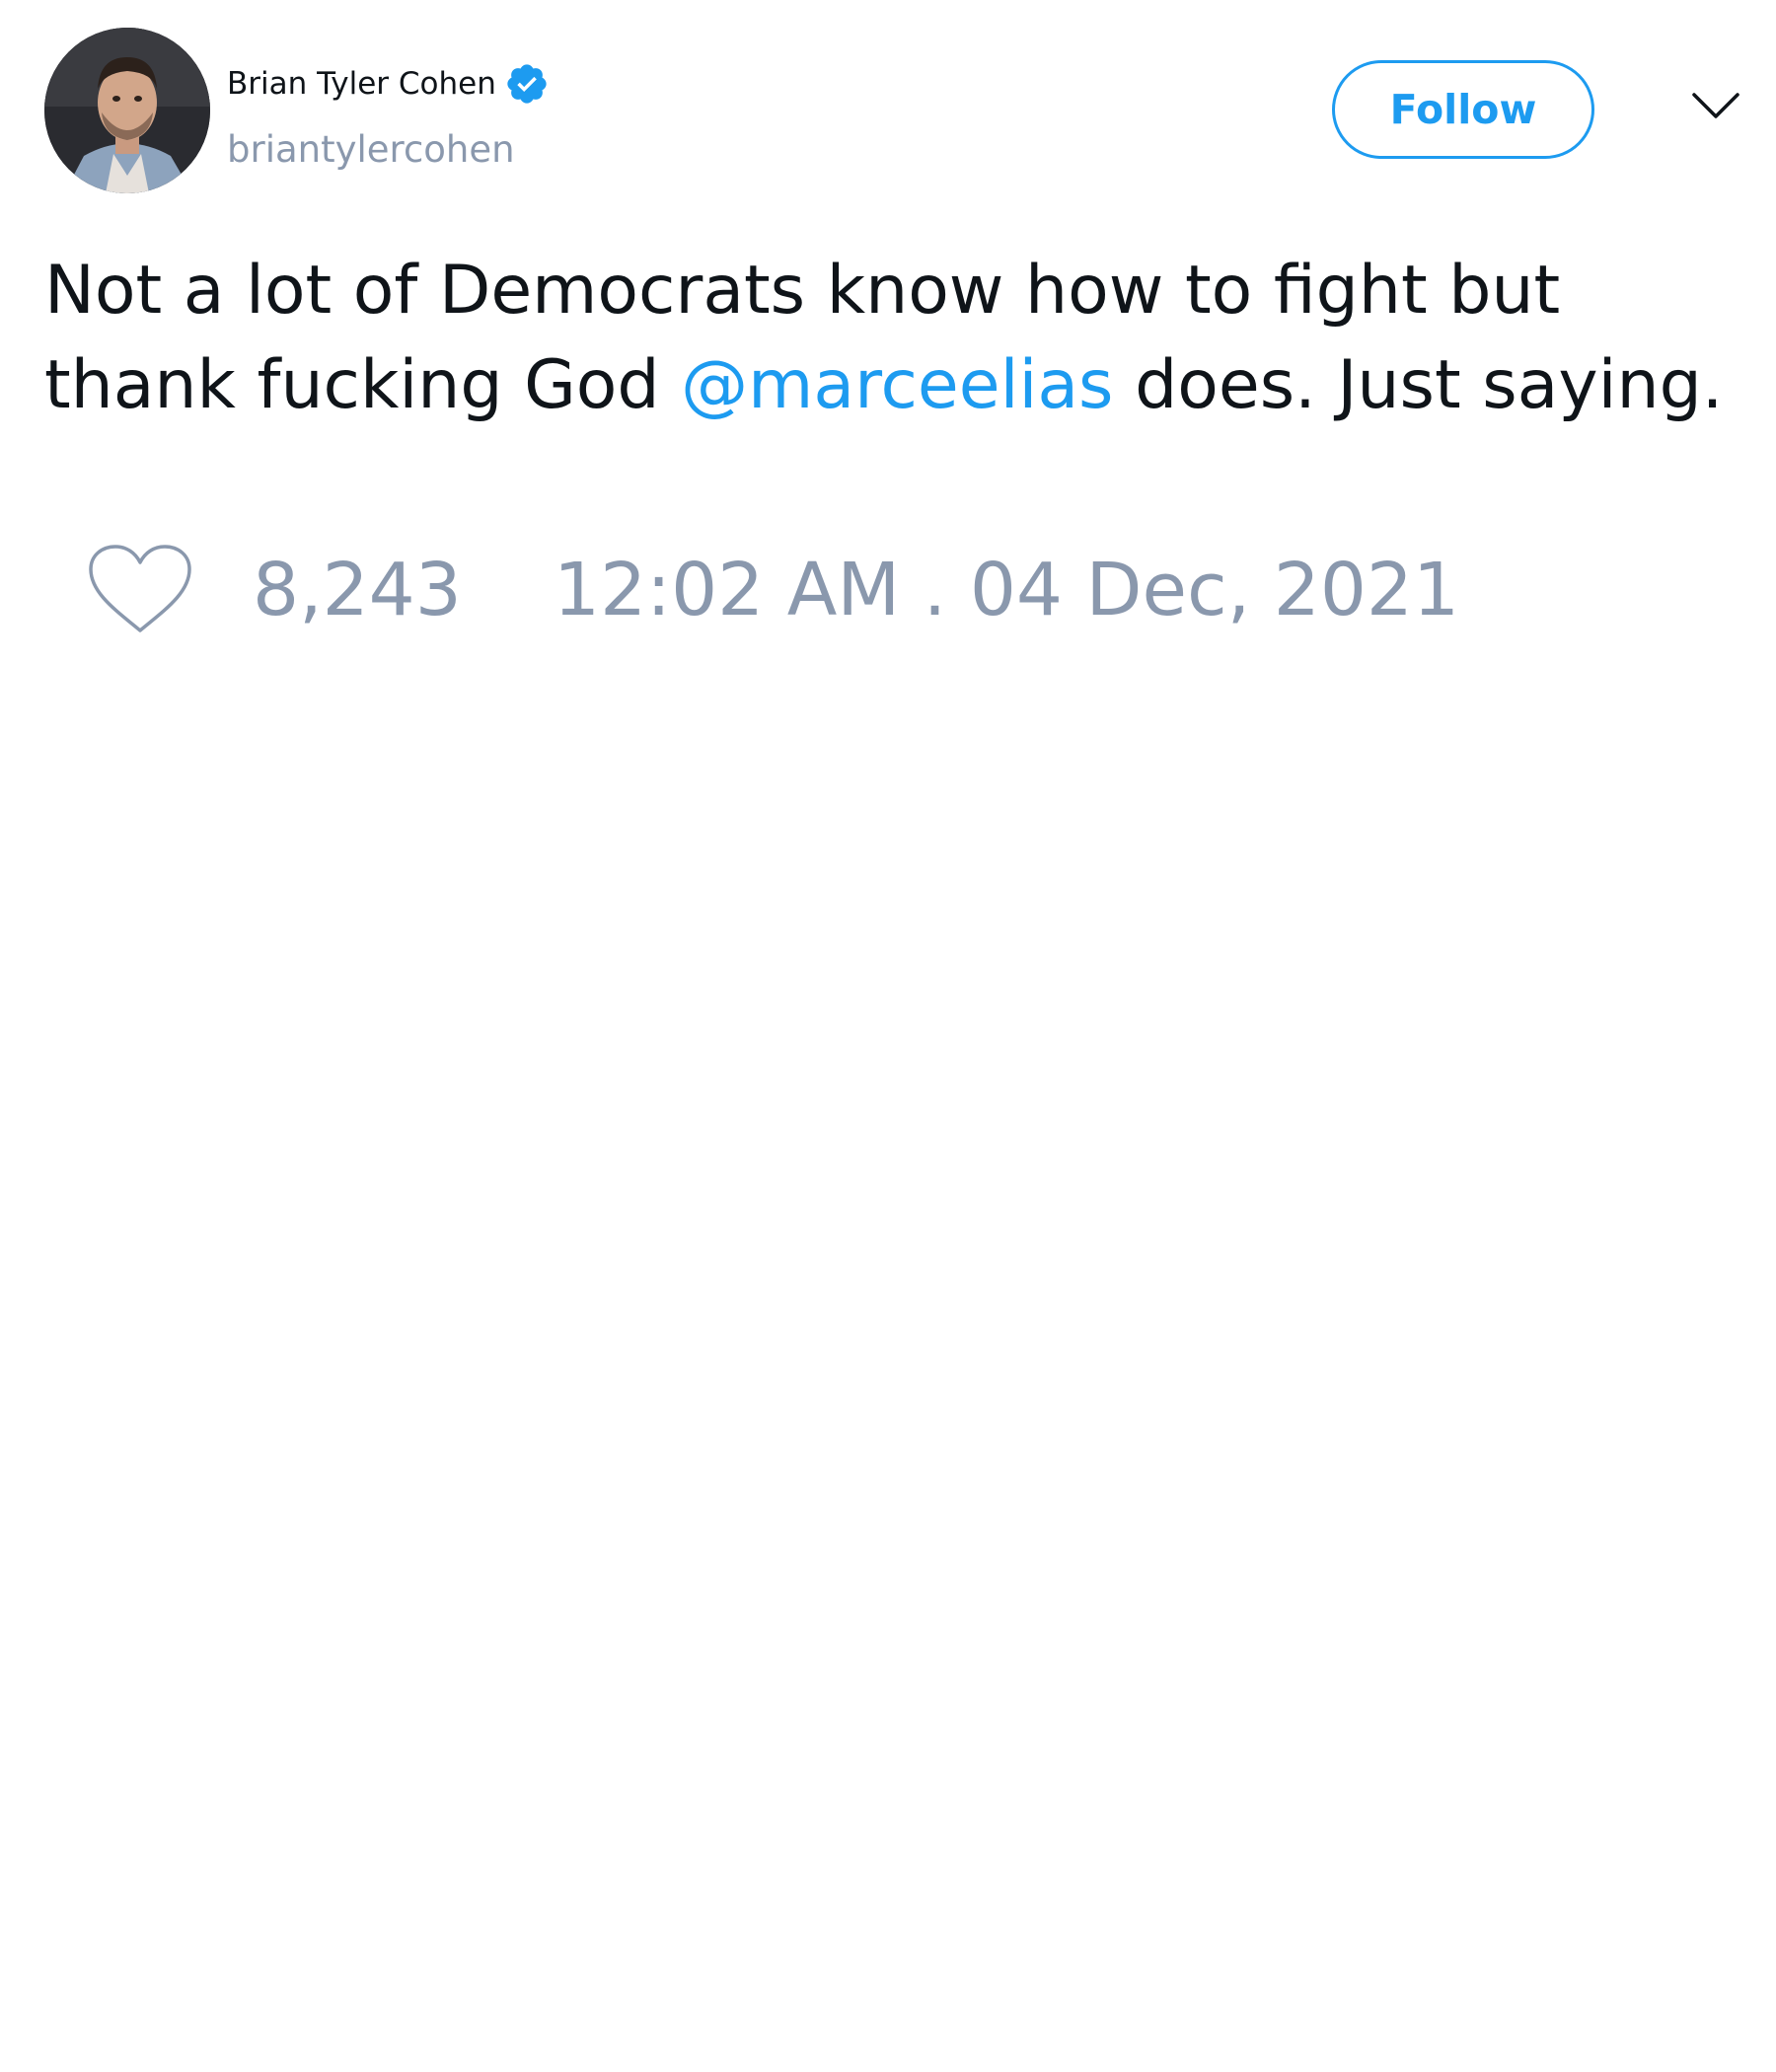  Describe the element at coordinates (1007, 590) in the screenshot. I see `timestamp: 12:02 AM . 04 Dec, 2021` at that location.